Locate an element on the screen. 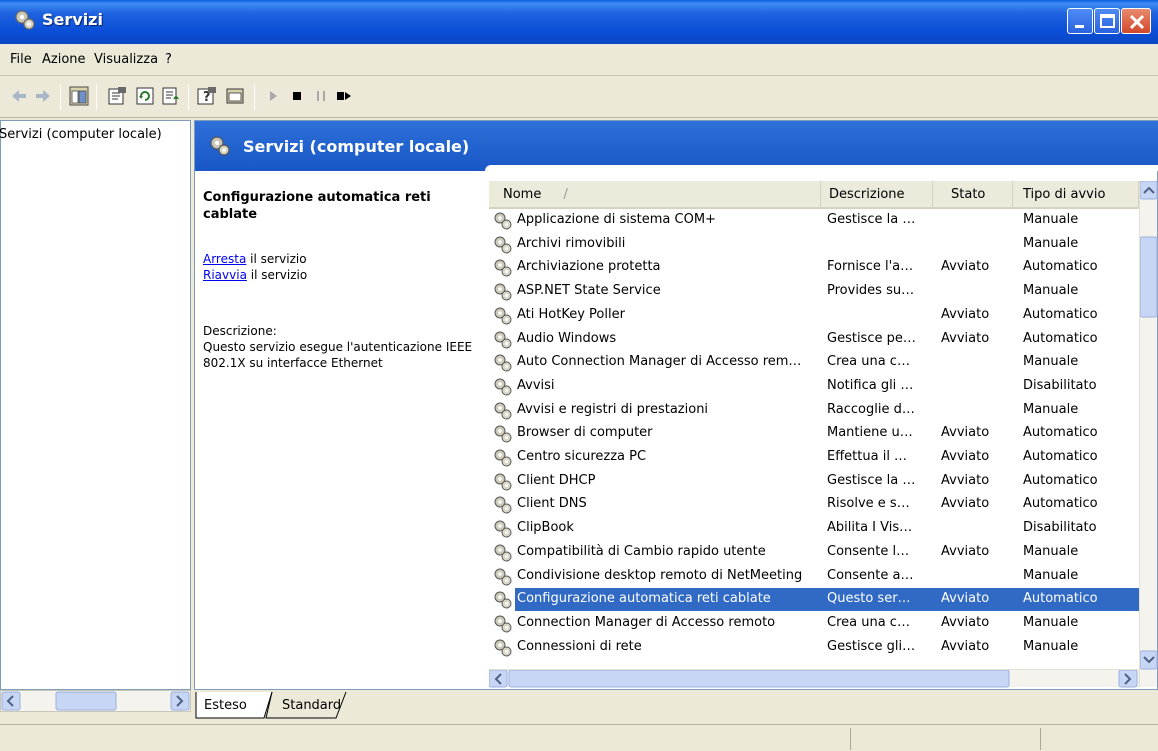 The height and width of the screenshot is (751, 1158). close-button is located at coordinates (1136, 21).